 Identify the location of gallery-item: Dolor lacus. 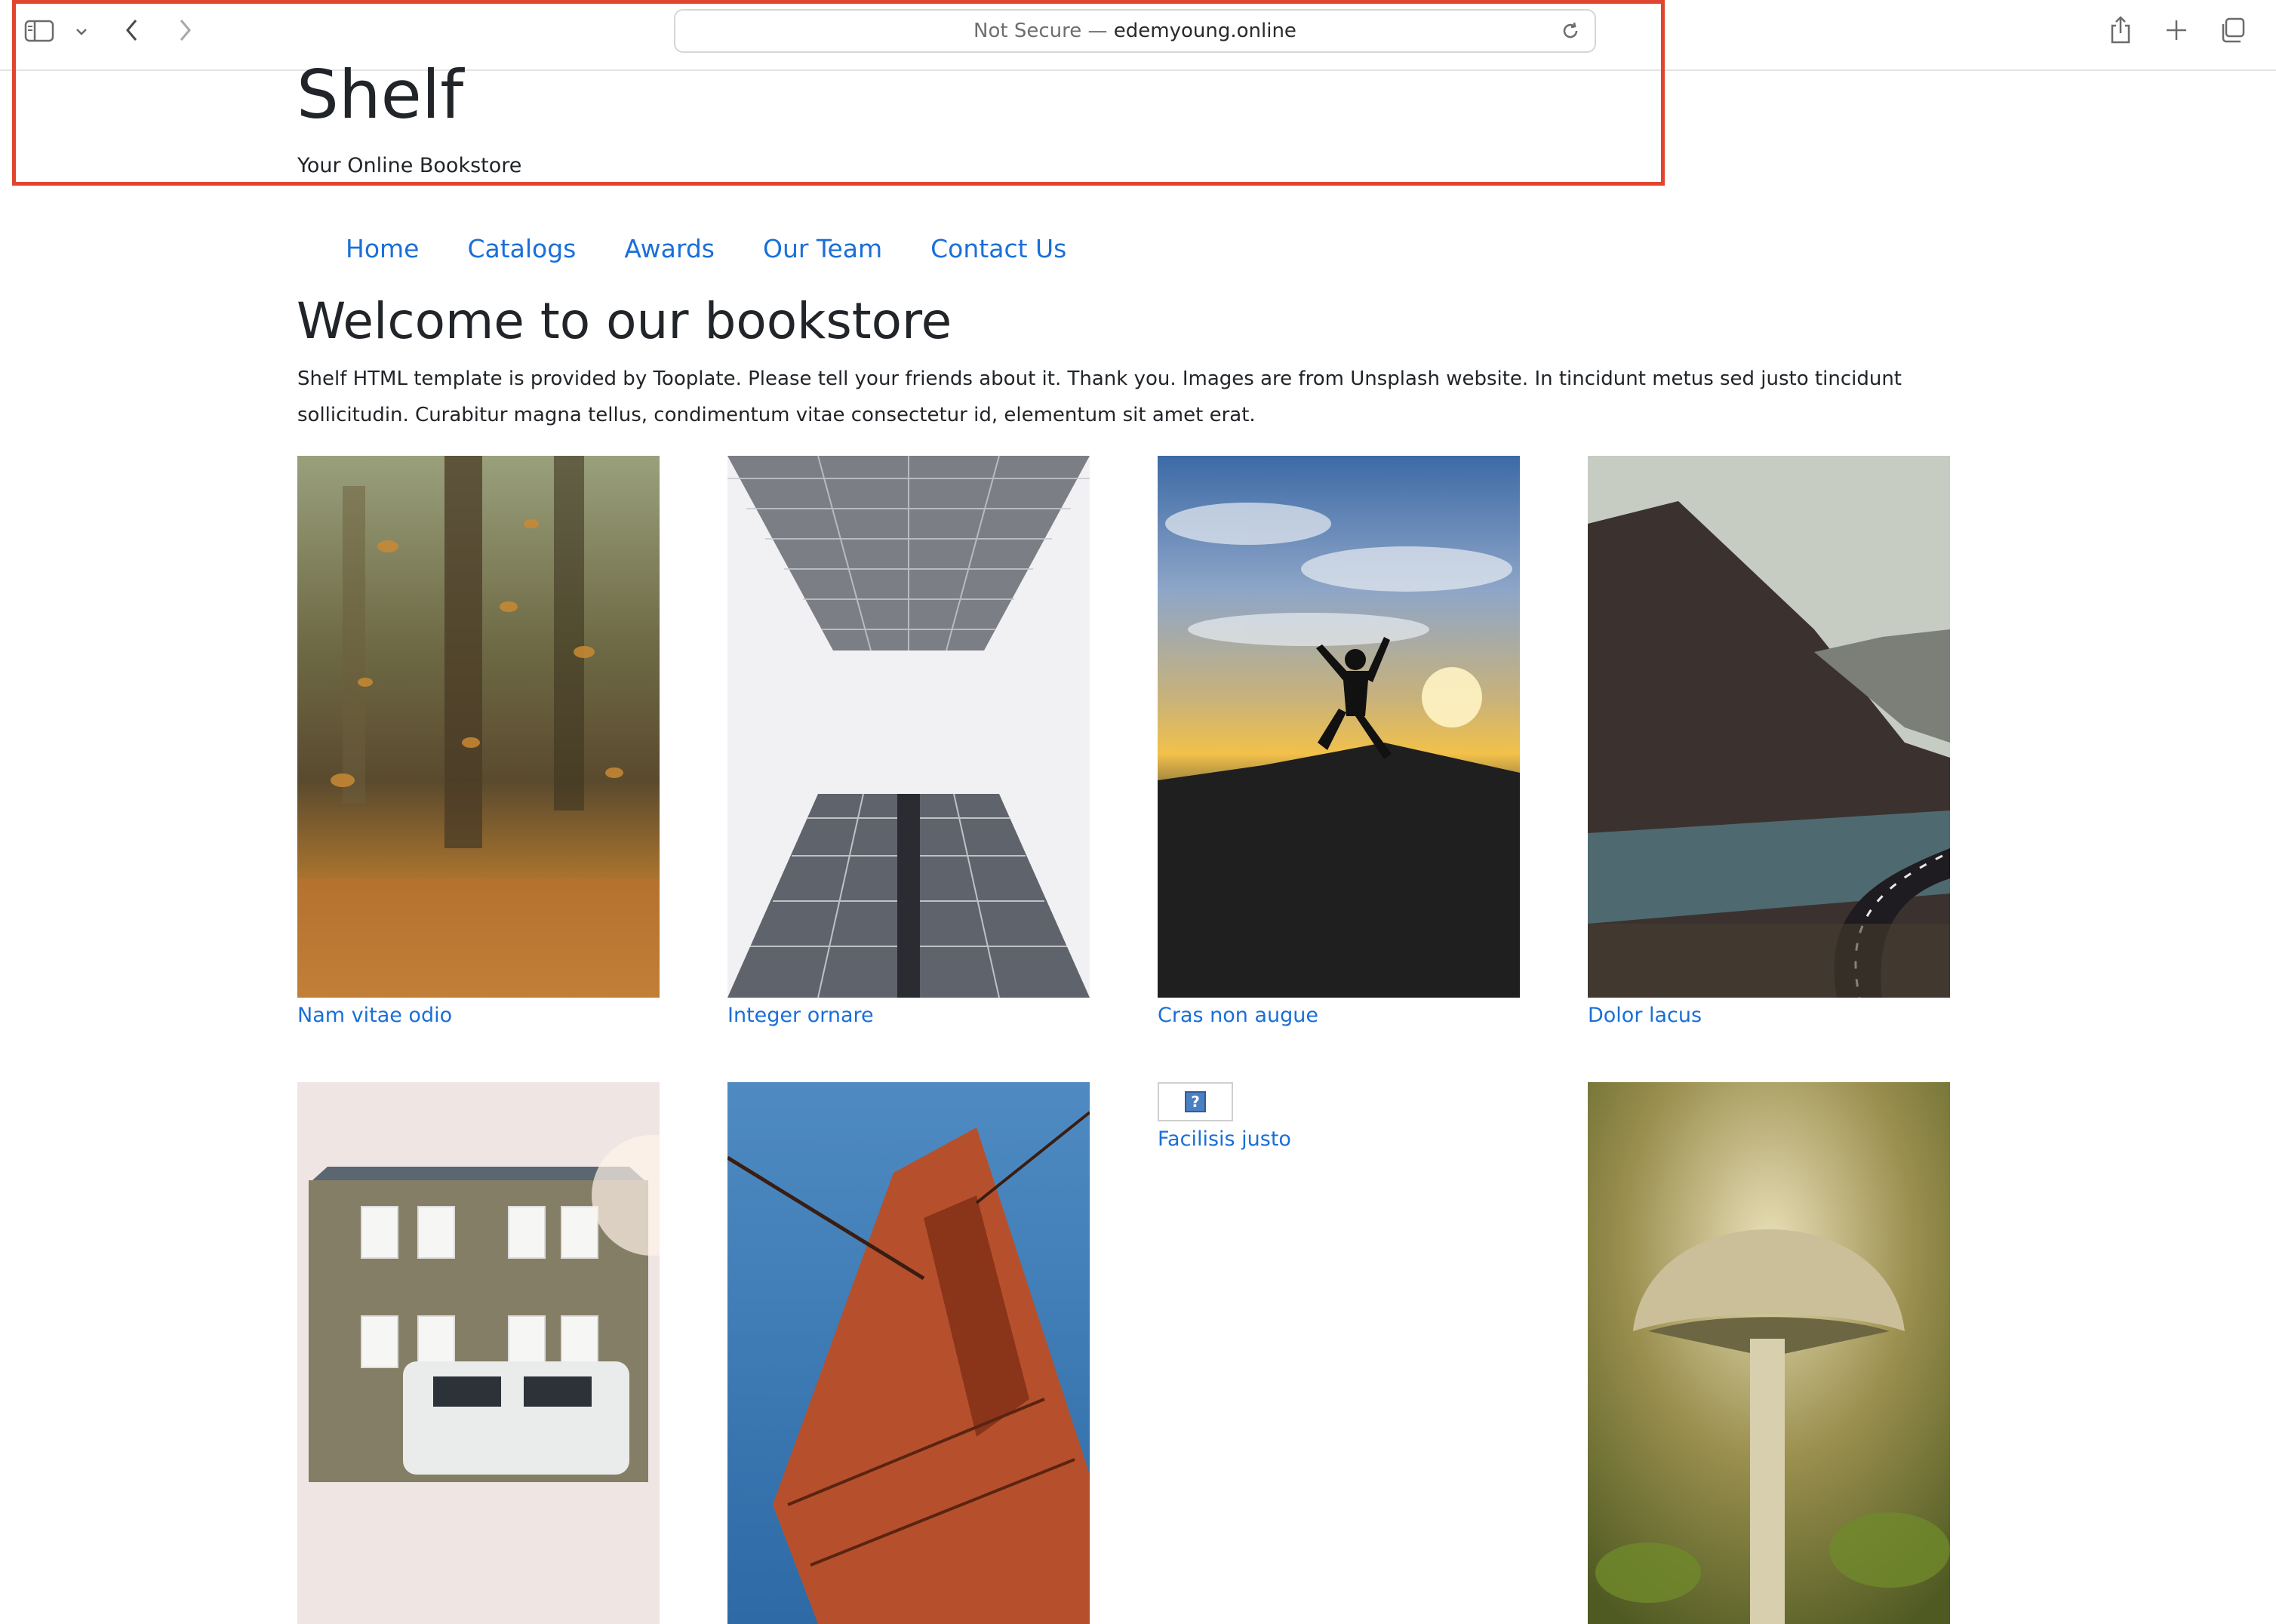
(1769, 741).